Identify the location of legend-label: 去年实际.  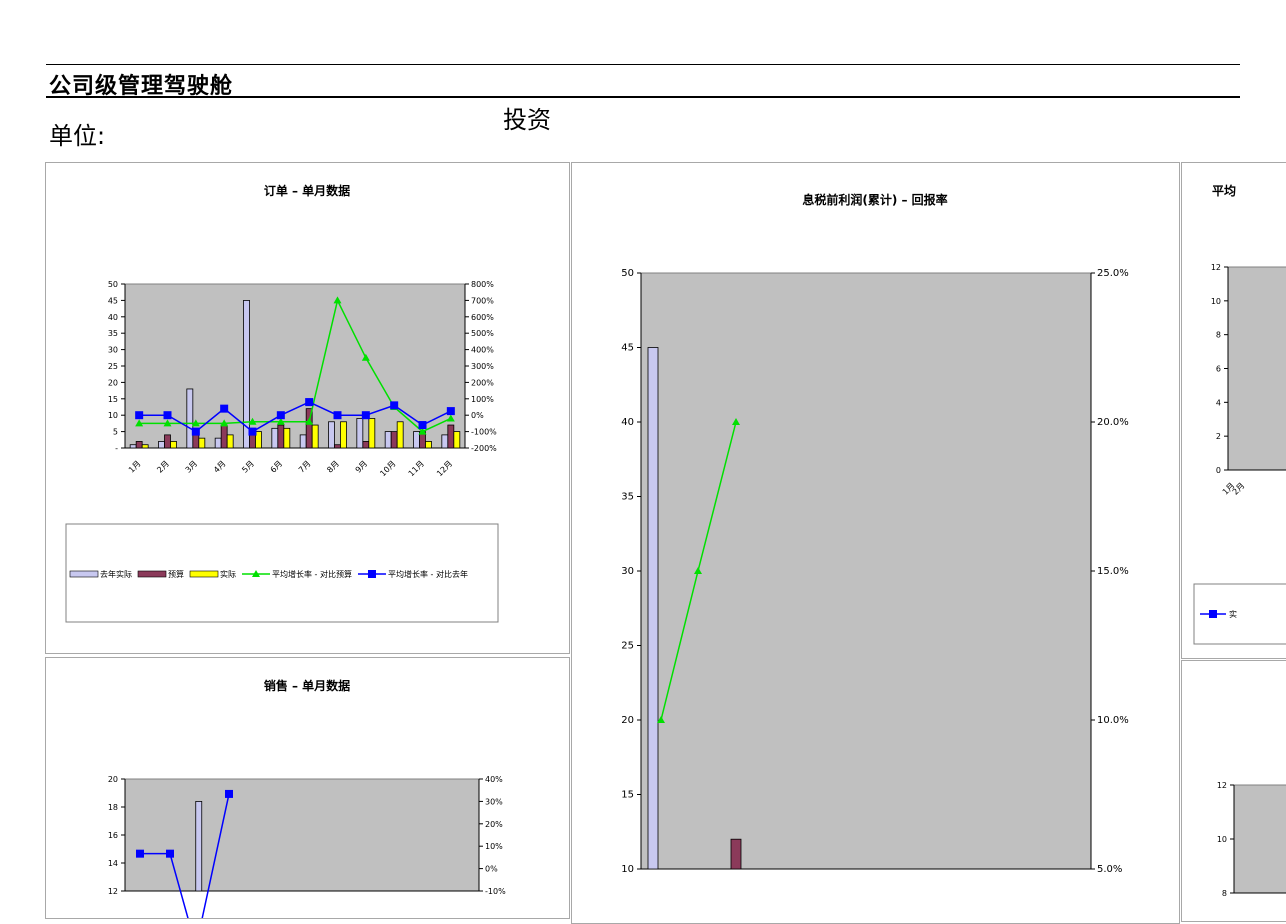
(116, 574).